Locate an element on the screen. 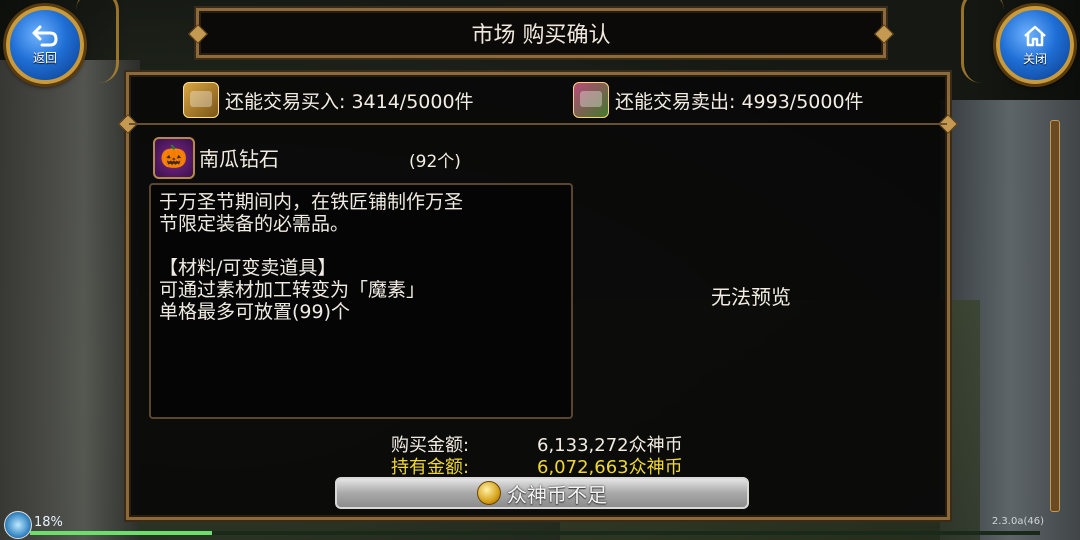 The width and height of the screenshot is (1080, 540). description-line: 【材料/可变卖道具】 is located at coordinates (248, 268).